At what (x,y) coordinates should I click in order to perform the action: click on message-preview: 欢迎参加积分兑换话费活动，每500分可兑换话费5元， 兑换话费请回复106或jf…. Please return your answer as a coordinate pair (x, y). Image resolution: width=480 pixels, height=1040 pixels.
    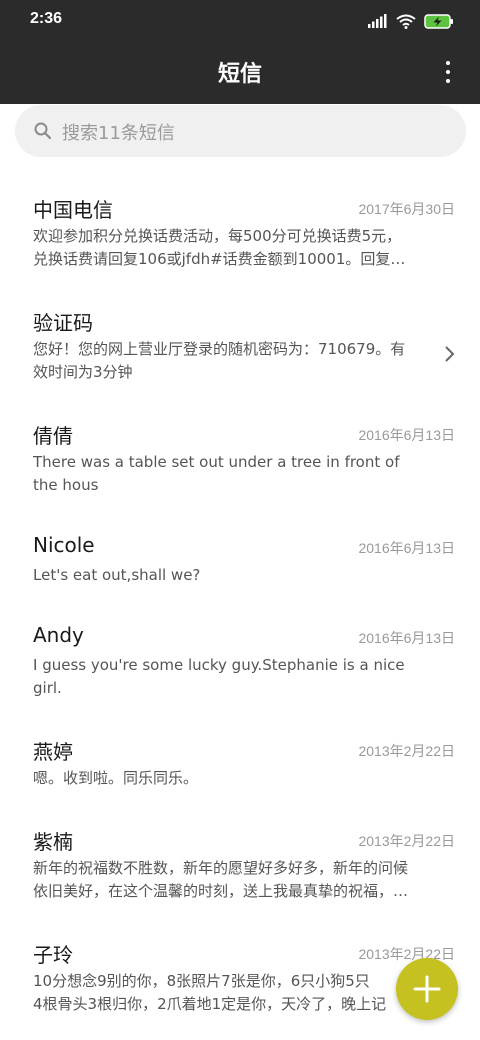
    Looking at the image, I should click on (235, 248).